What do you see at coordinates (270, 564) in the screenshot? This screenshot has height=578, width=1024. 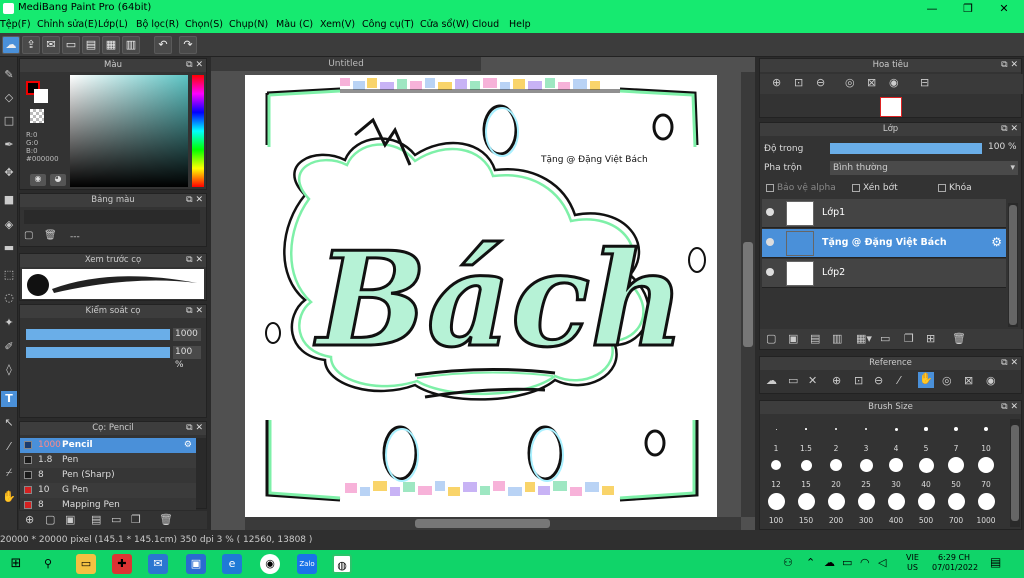 I see `chrome-icon: ◉` at bounding box center [270, 564].